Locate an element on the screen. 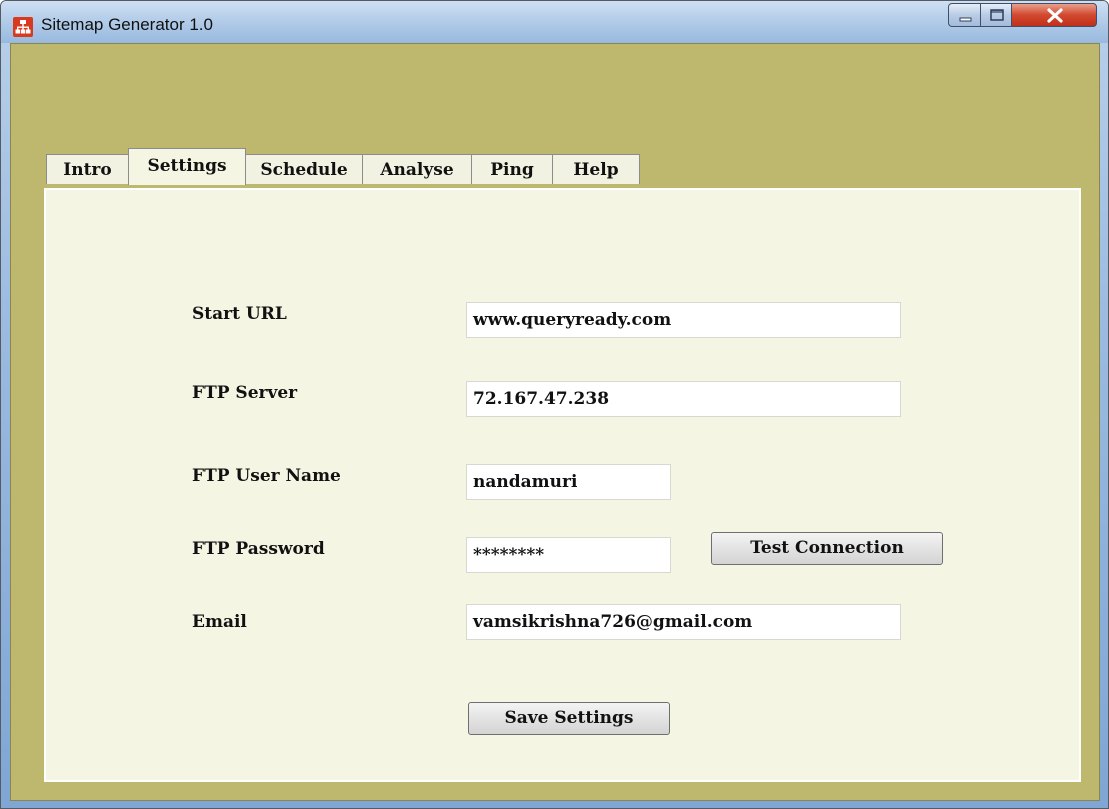 Image resolution: width=1109 pixels, height=809 pixels. test-connection-button: Test Connection is located at coordinates (827, 548).